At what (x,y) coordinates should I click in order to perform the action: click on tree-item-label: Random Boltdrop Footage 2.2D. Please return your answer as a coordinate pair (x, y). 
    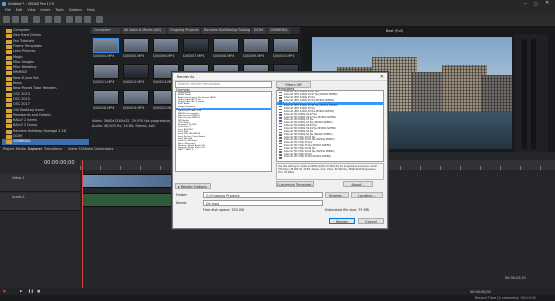
    Looking at the image, I should click on (40, 130).